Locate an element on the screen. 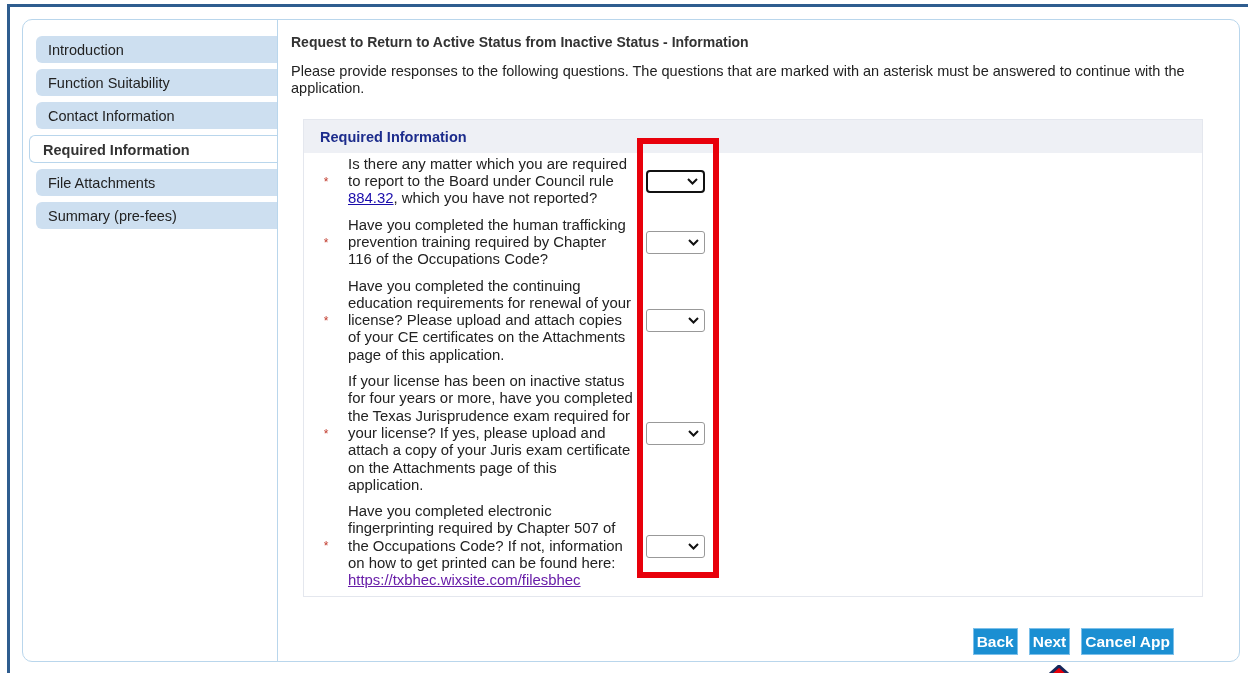 This screenshot has height=673, width=1248. question-text: Have you completed the human trafficking prevention training required by Chapter 116 of the Occupations Code? is located at coordinates (487, 242).